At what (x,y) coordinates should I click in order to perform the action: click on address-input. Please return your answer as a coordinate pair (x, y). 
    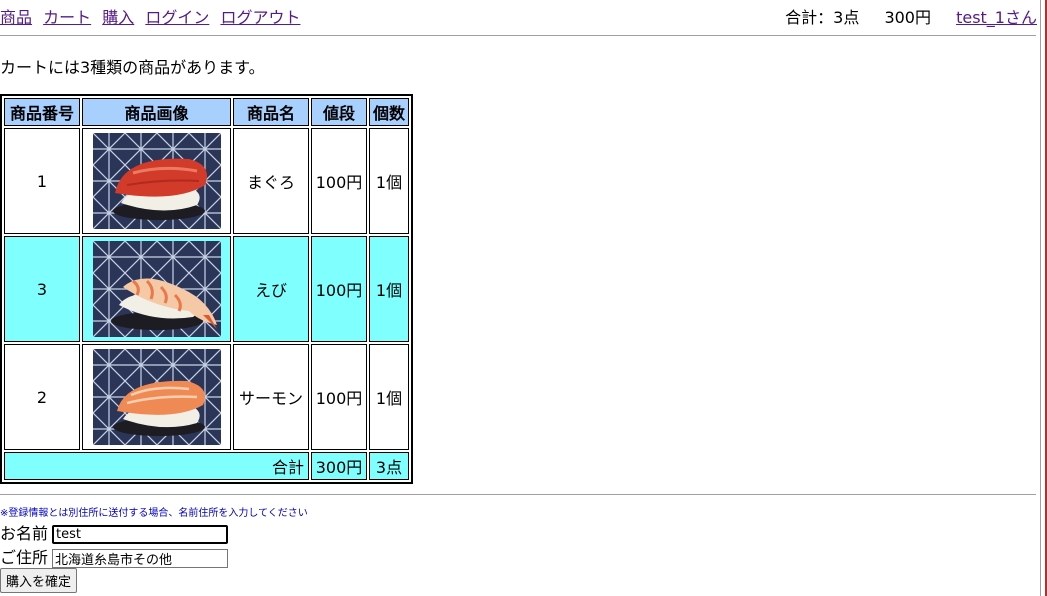
    Looking at the image, I should click on (140, 558).